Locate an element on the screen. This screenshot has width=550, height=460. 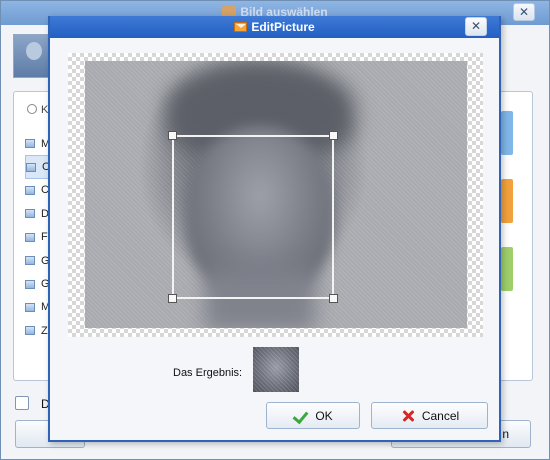
ok-button: OK is located at coordinates (313, 415).